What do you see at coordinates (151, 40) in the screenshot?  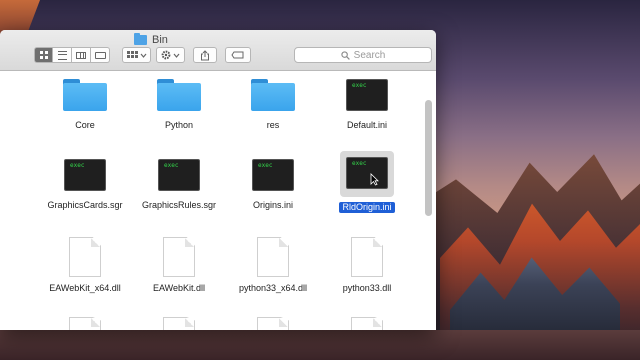 I see `window-title: Bin` at bounding box center [151, 40].